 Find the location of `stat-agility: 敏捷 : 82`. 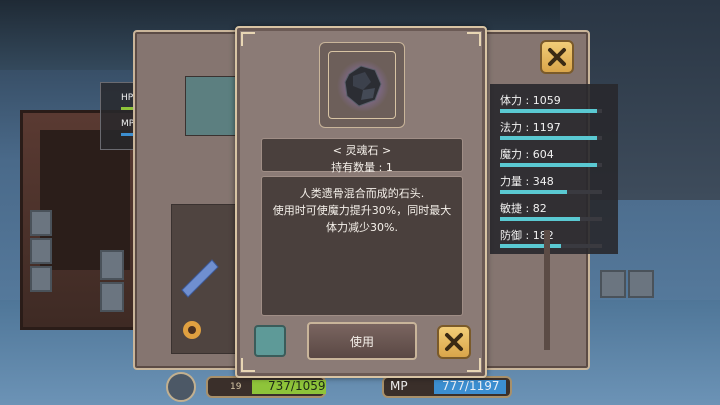

stat-agility: 敏捷 : 82 is located at coordinates (523, 208).